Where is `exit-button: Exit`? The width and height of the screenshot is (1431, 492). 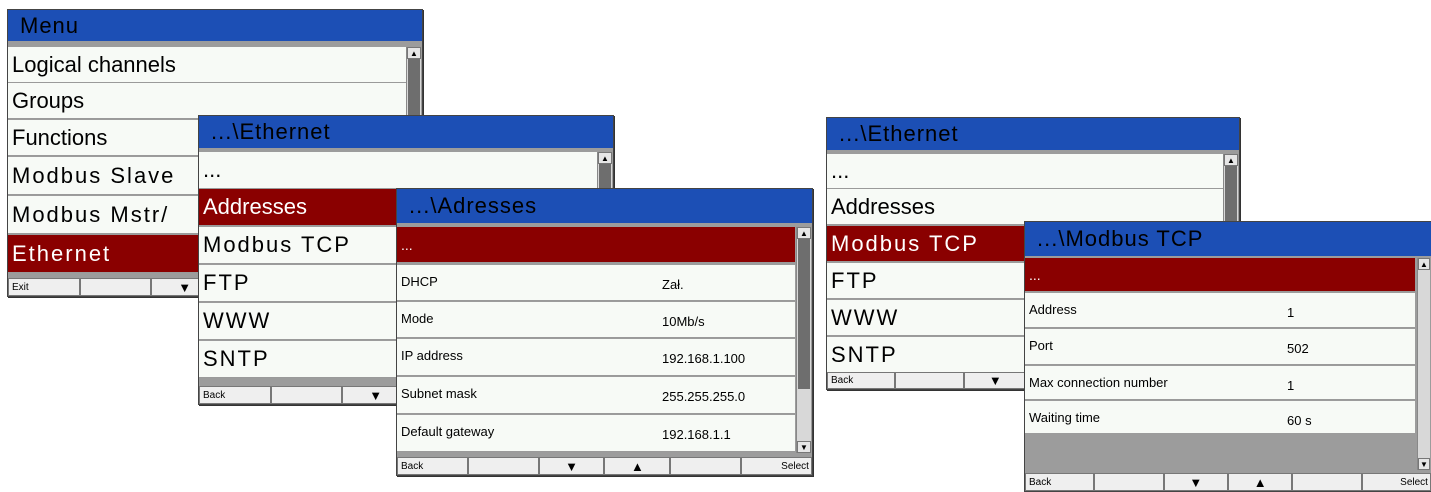
exit-button: Exit is located at coordinates (44, 287).